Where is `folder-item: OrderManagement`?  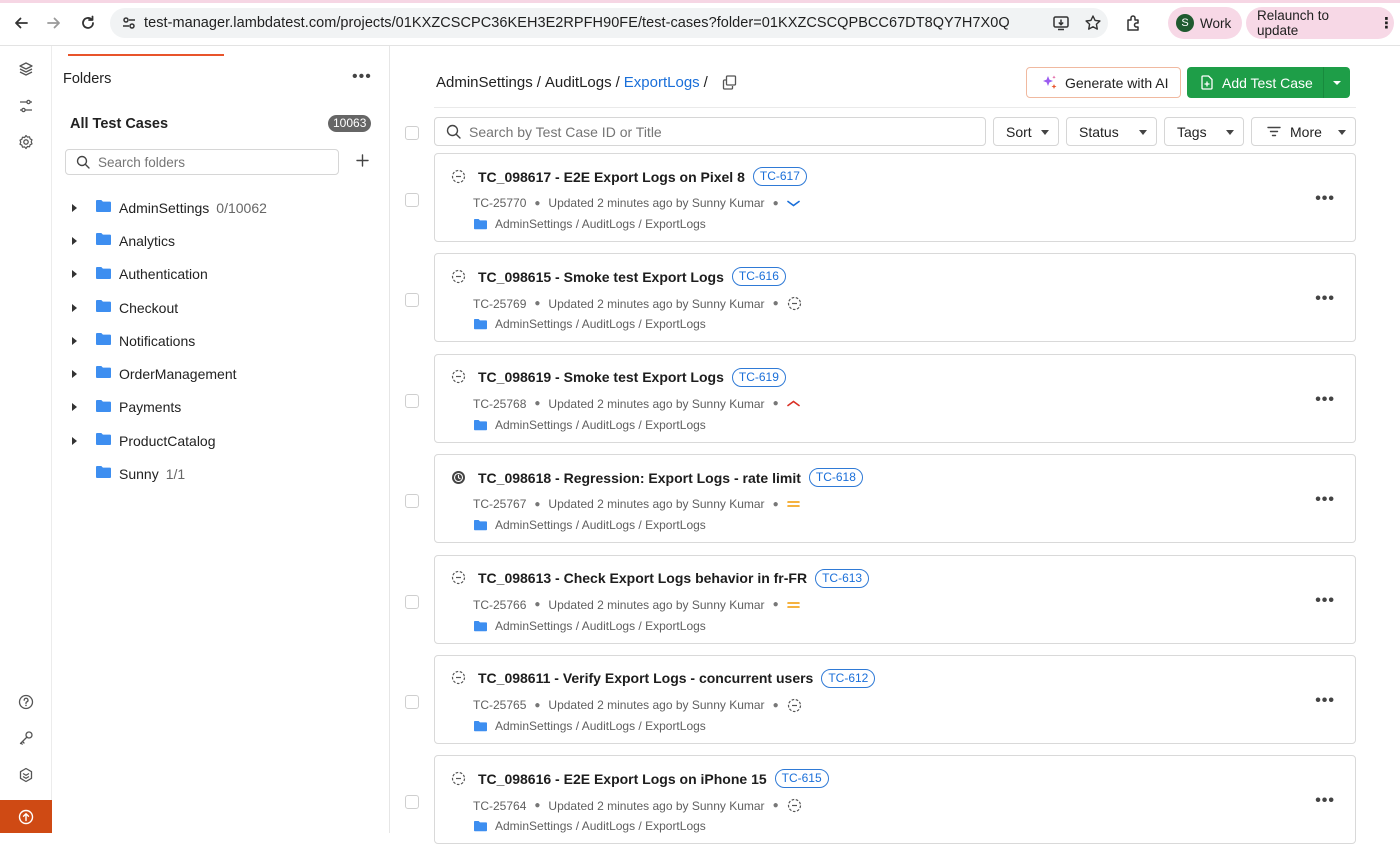
folder-item: OrderManagement is located at coordinates (221, 373).